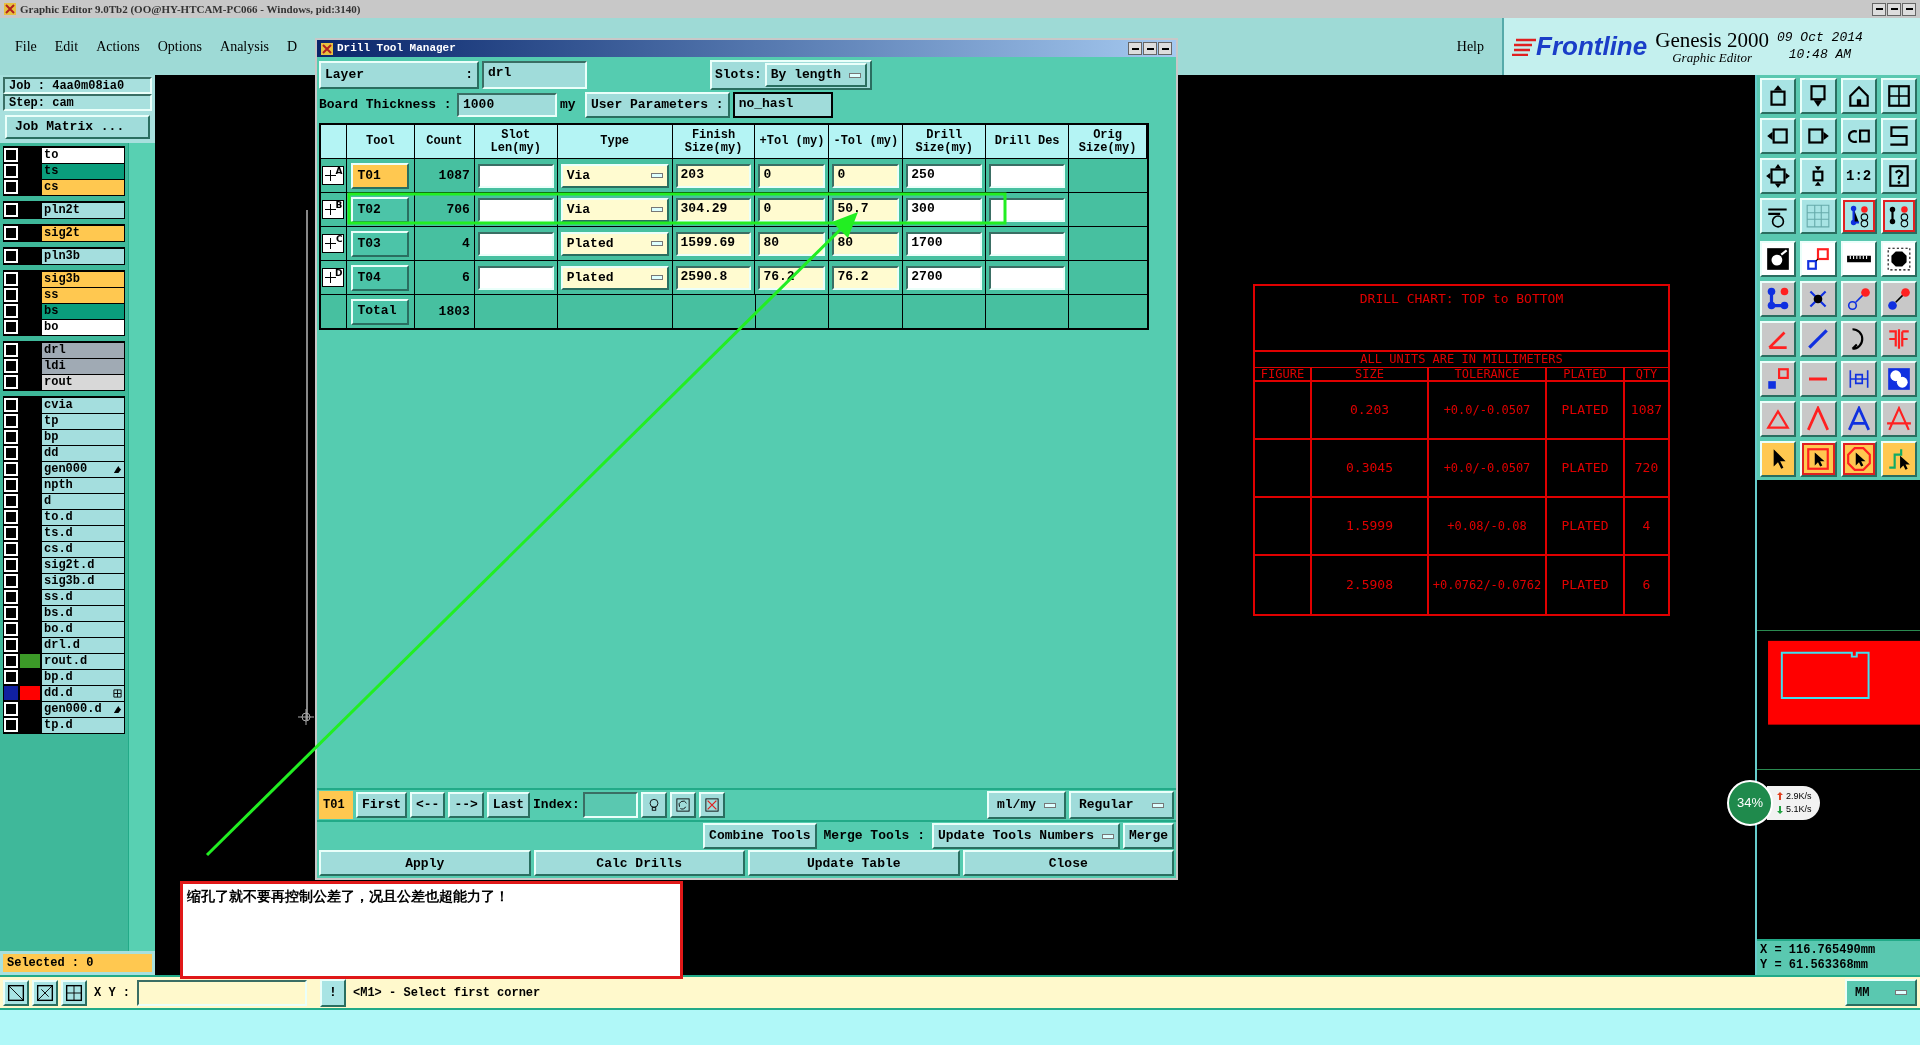 The image size is (1920, 1045). I want to click on value-field: 300, so click(944, 209).